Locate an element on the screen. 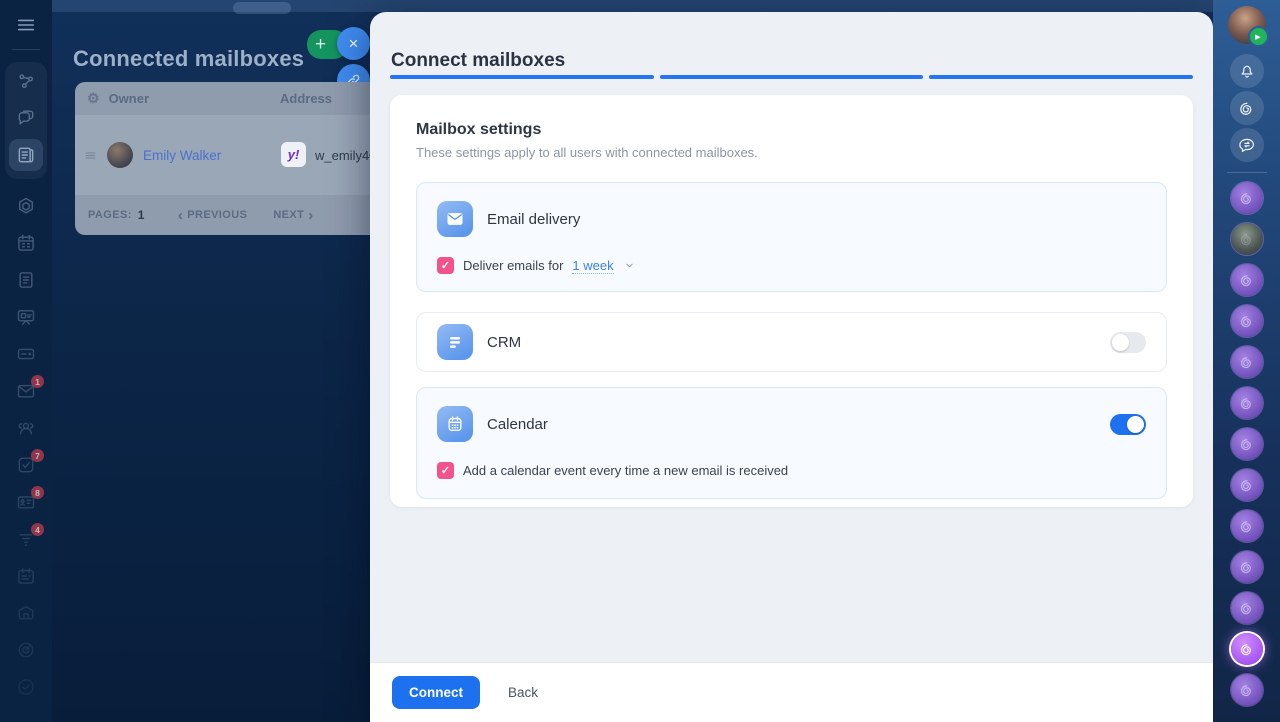  cards-badge: 8 is located at coordinates (37, 492).